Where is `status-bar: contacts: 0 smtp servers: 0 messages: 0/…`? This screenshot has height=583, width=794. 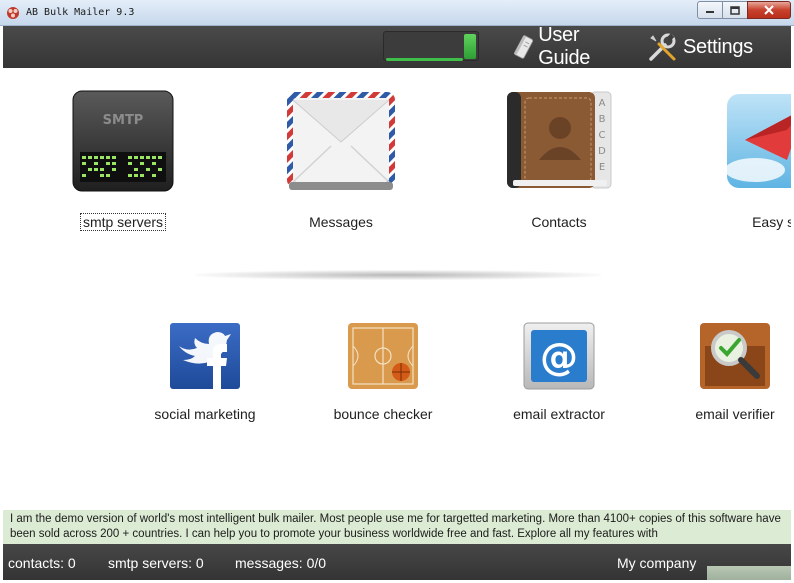
status-bar: contacts: 0 smtp servers: 0 messages: 0/… is located at coordinates (397, 562).